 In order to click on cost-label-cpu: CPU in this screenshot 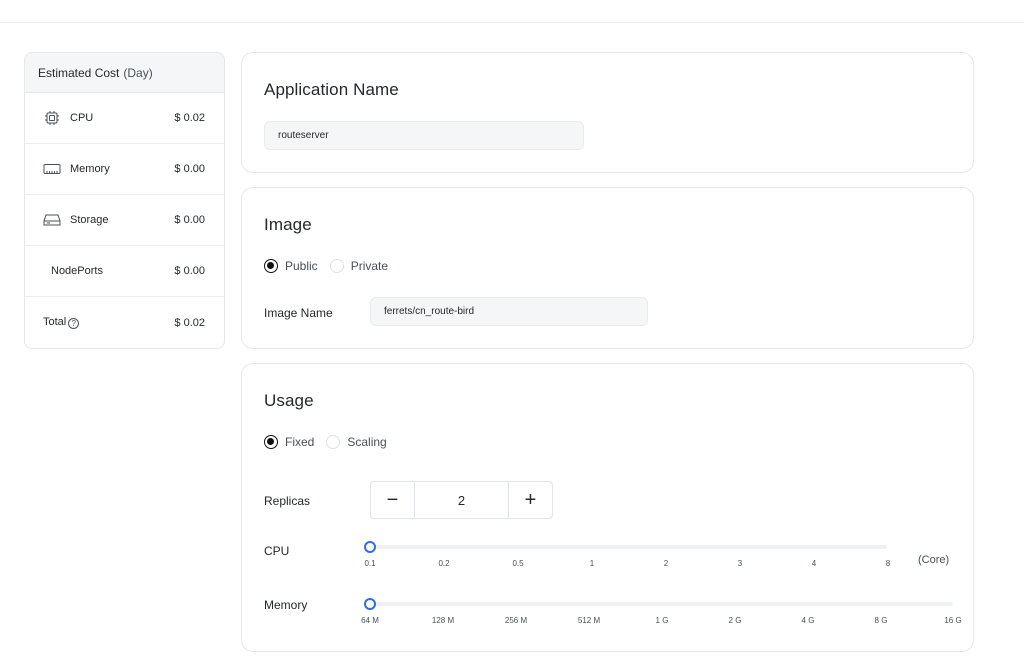, I will do `click(82, 118)`.